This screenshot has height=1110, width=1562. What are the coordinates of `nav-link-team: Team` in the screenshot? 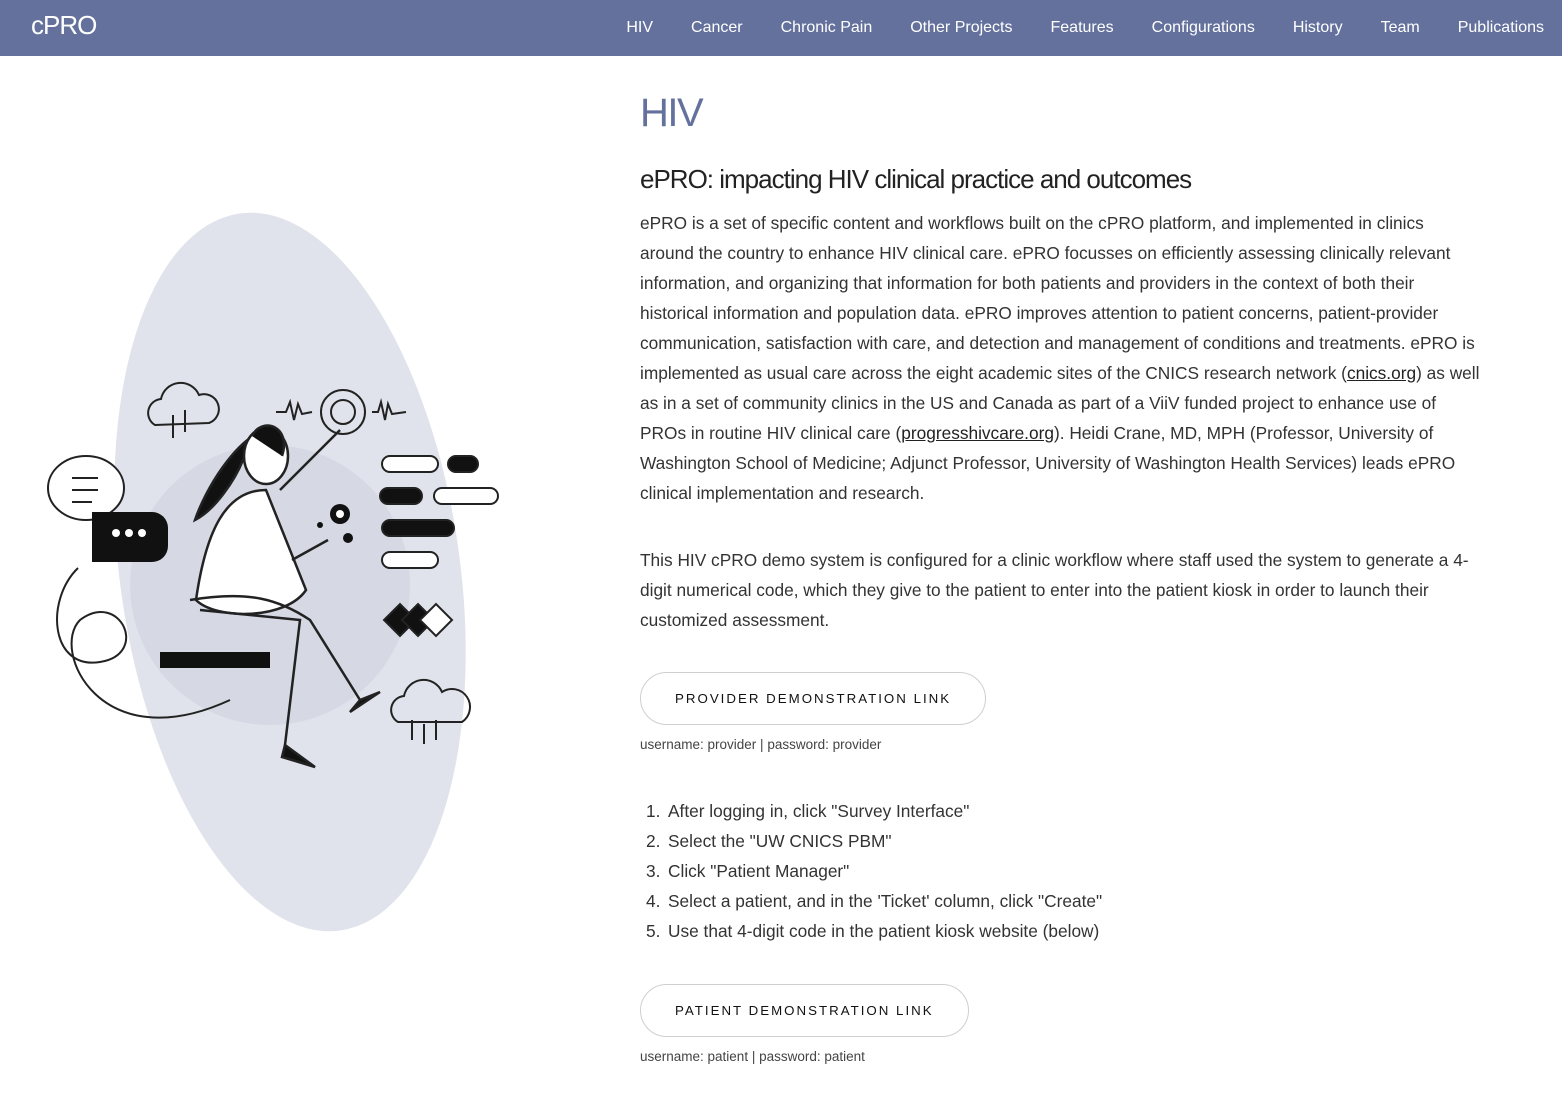 It's located at (1400, 28).